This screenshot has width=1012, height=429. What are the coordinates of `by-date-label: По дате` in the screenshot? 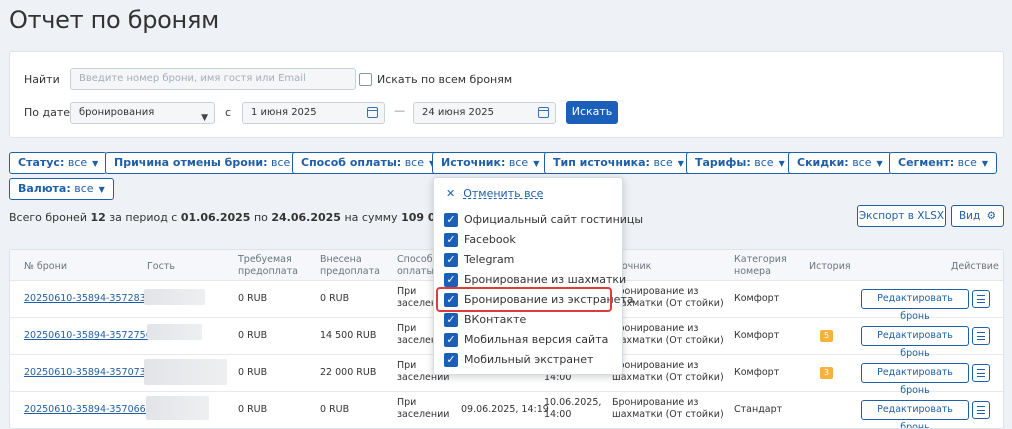 It's located at (47, 112).